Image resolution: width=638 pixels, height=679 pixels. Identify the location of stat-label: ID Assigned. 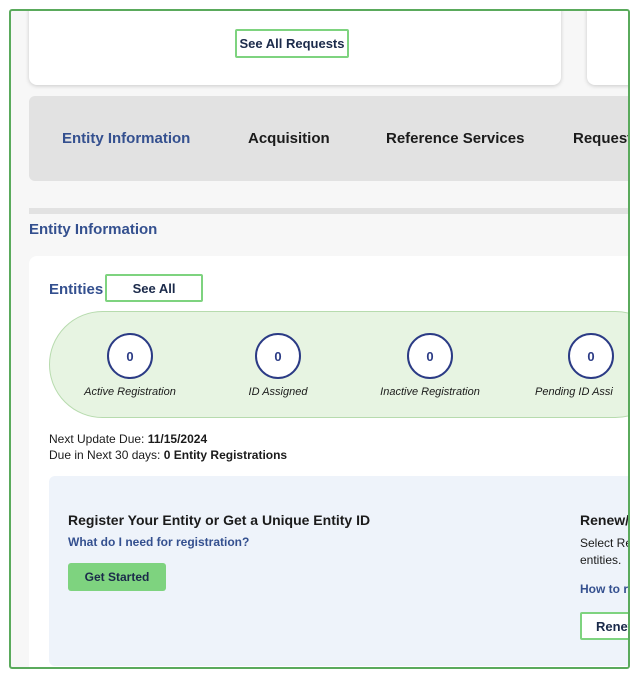
(278, 392).